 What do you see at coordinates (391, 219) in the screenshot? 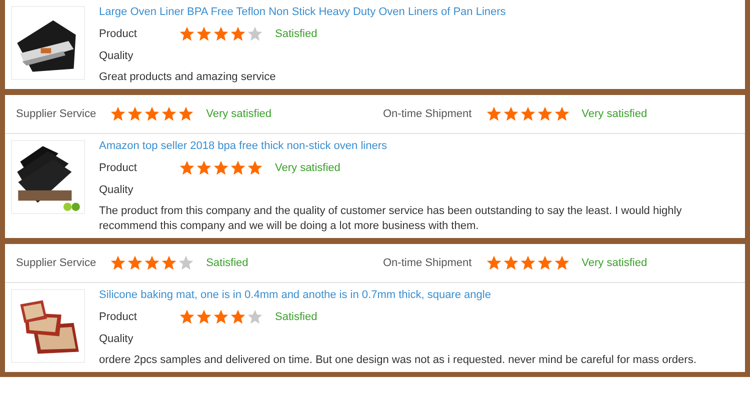
I see `review-text: The product from this company and the quality of customer service has been outstanding to say the least. I would highly recommend this company and we will be doing a lot more business with them.` at bounding box center [391, 219].